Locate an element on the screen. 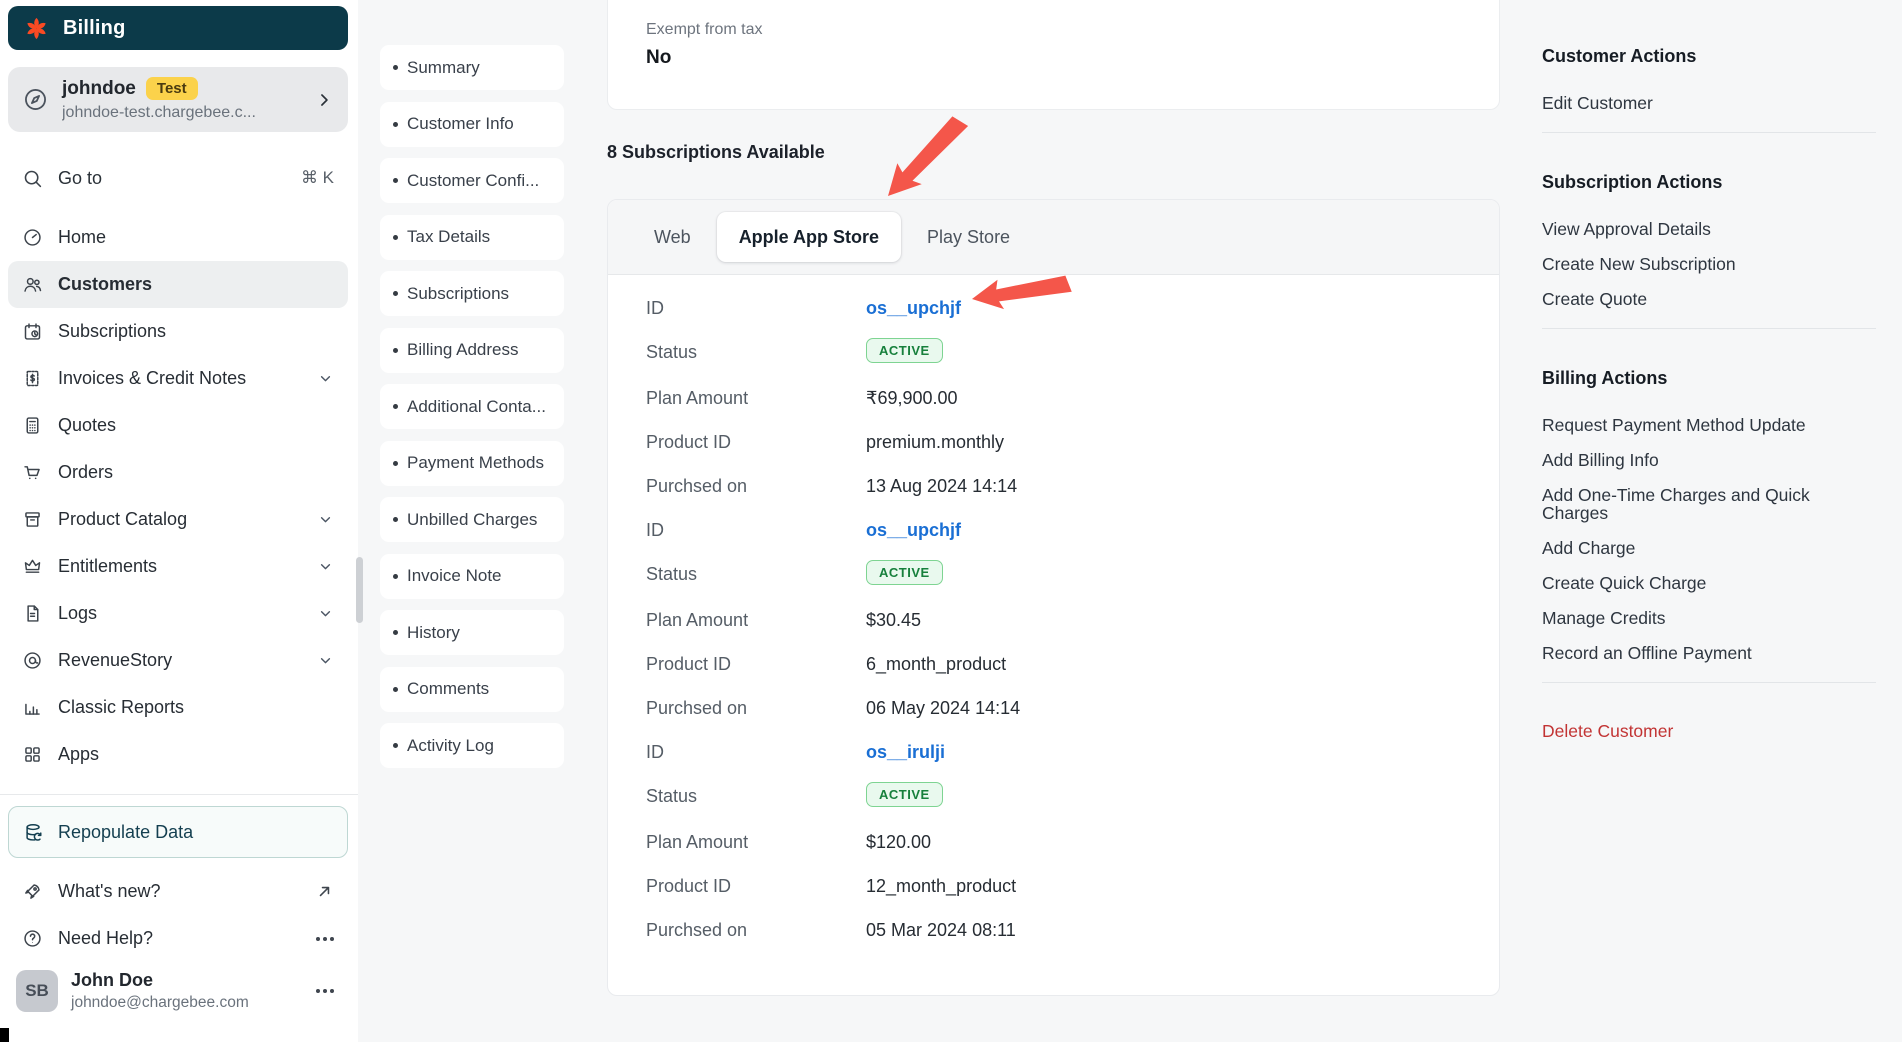 The width and height of the screenshot is (1902, 1042). action-request-payment-method-update: Request Payment Method Update is located at coordinates (1709, 425).